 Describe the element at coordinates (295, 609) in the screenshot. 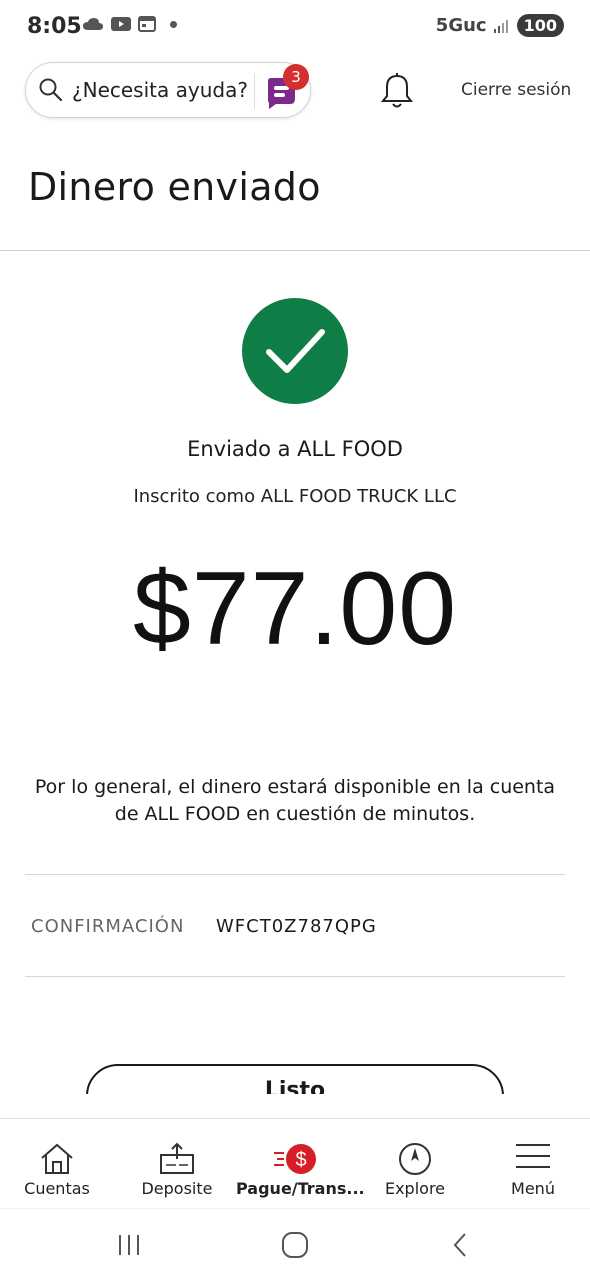

I see `sent-amount: $77.00` at that location.